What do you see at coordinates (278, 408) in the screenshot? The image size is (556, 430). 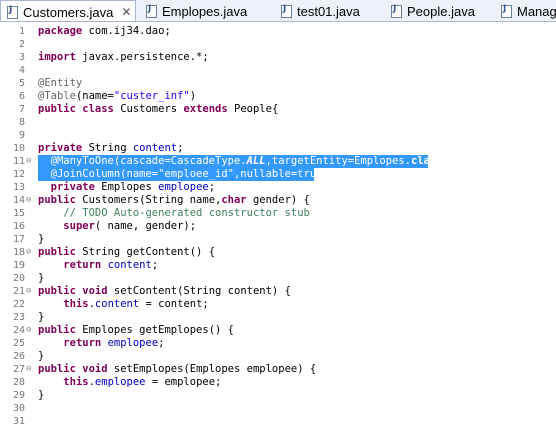 I see `code-line: 30` at bounding box center [278, 408].